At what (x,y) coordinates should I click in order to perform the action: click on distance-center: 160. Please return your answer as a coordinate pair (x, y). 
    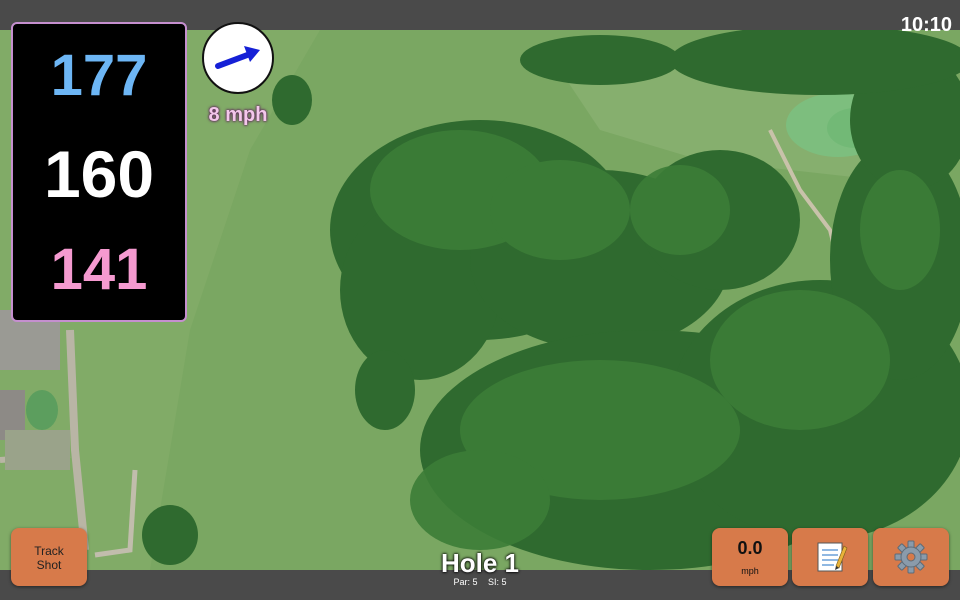
    Looking at the image, I should click on (99, 174).